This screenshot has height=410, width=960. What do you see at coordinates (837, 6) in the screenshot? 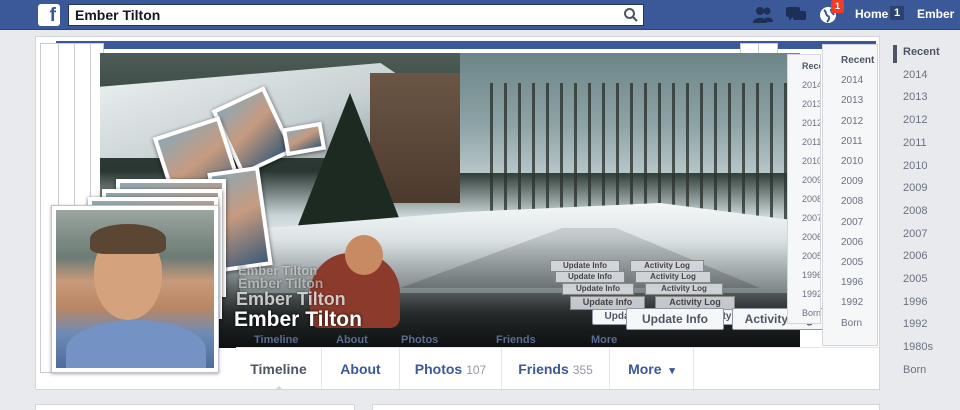
I see `notification-badge: 1` at bounding box center [837, 6].